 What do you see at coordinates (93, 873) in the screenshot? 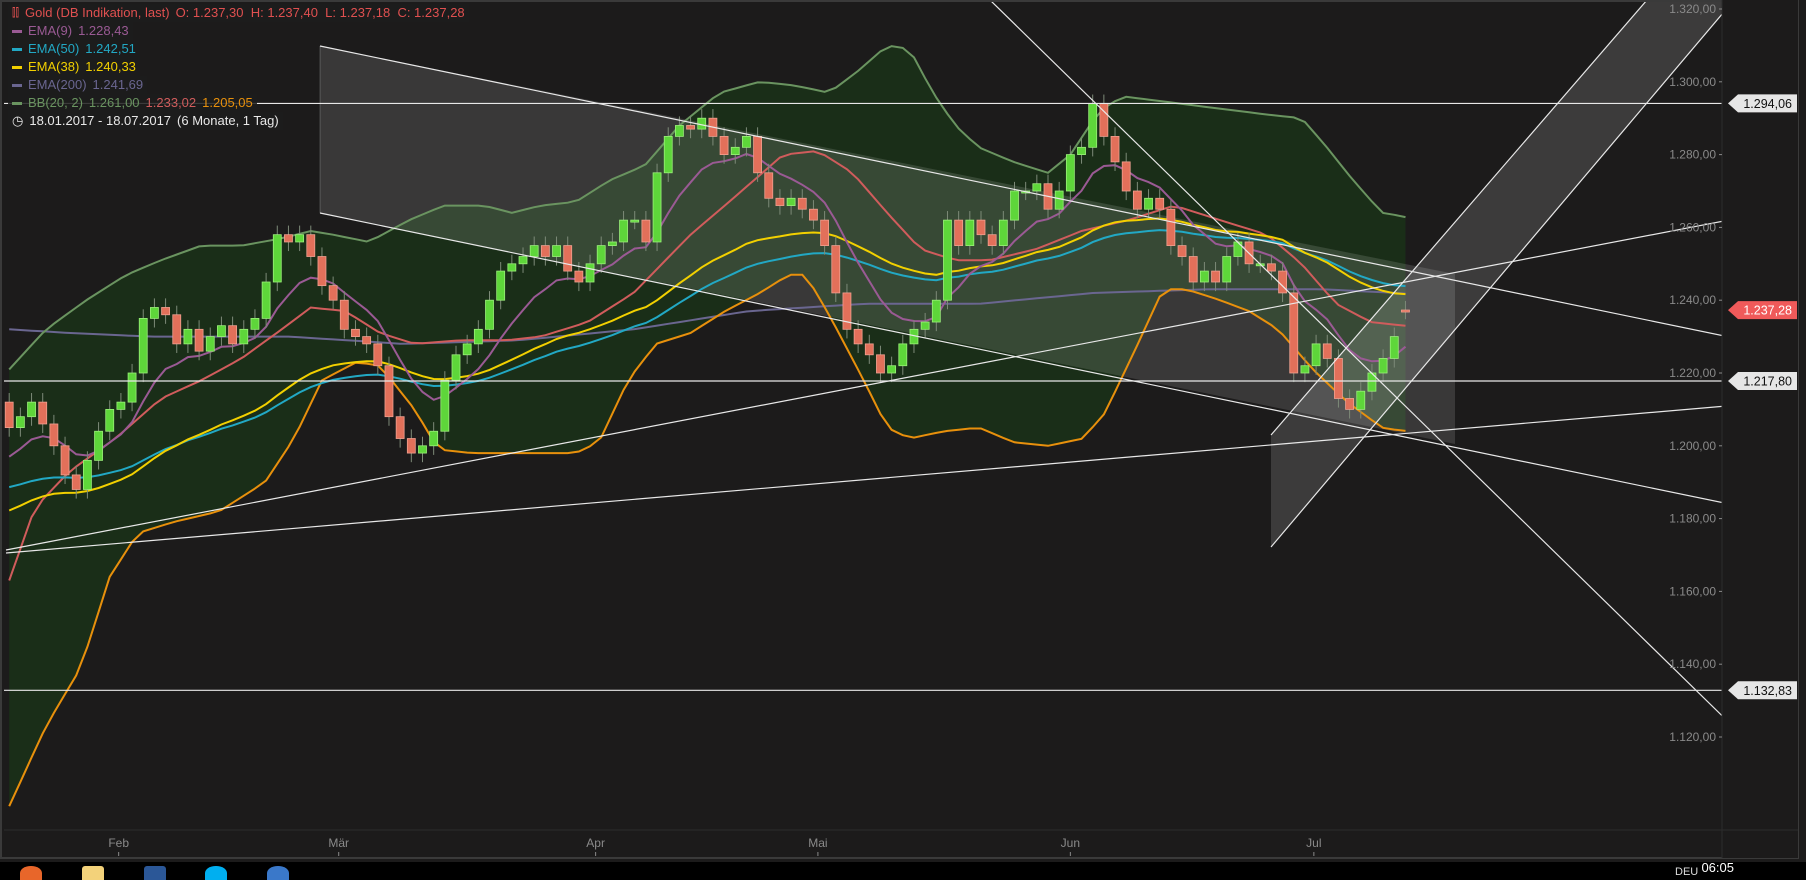
I see `folder-icon` at bounding box center [93, 873].